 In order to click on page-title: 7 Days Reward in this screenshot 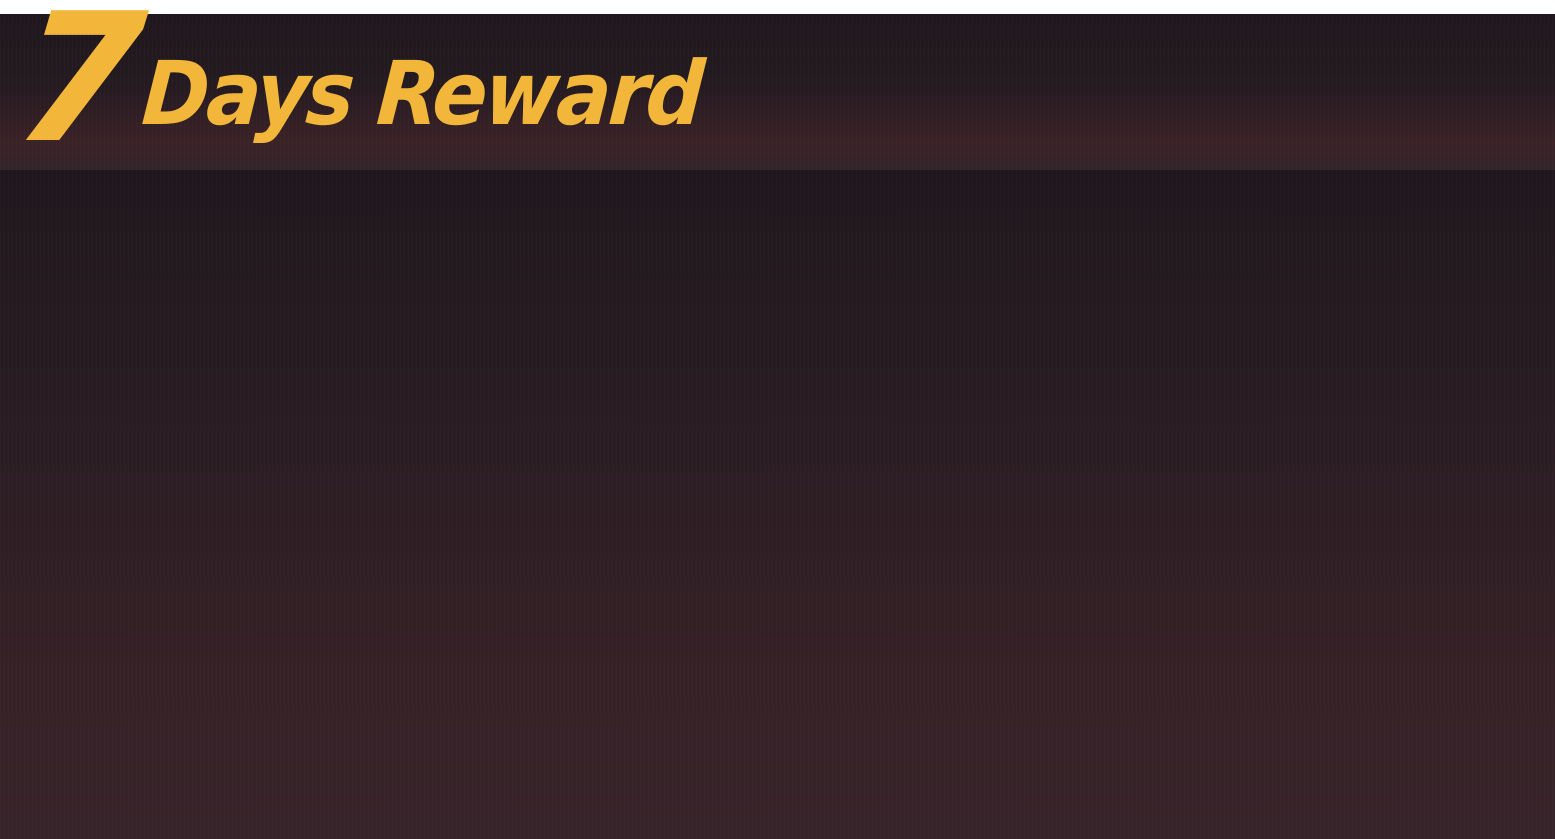, I will do `click(355, 91)`.